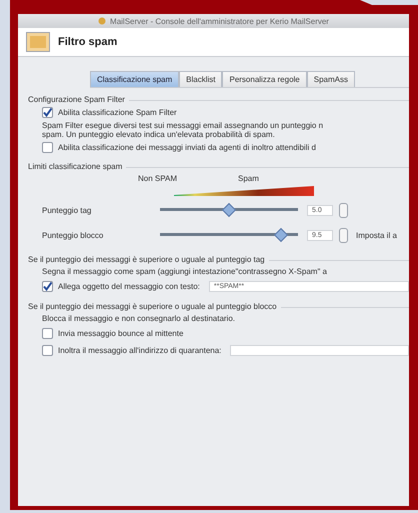 The width and height of the screenshot is (418, 513). I want to click on section-title: Filtro spam, so click(88, 42).